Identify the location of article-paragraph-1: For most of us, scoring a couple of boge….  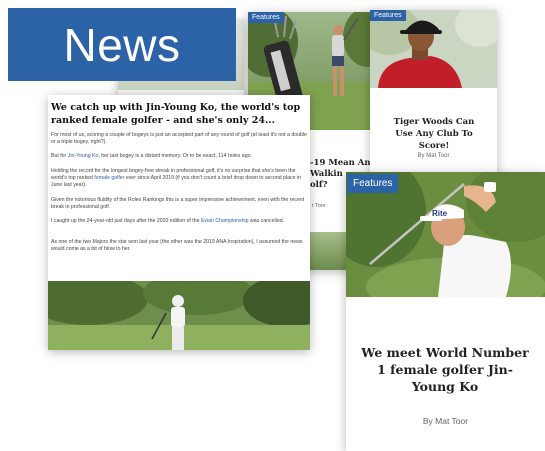
(179, 139).